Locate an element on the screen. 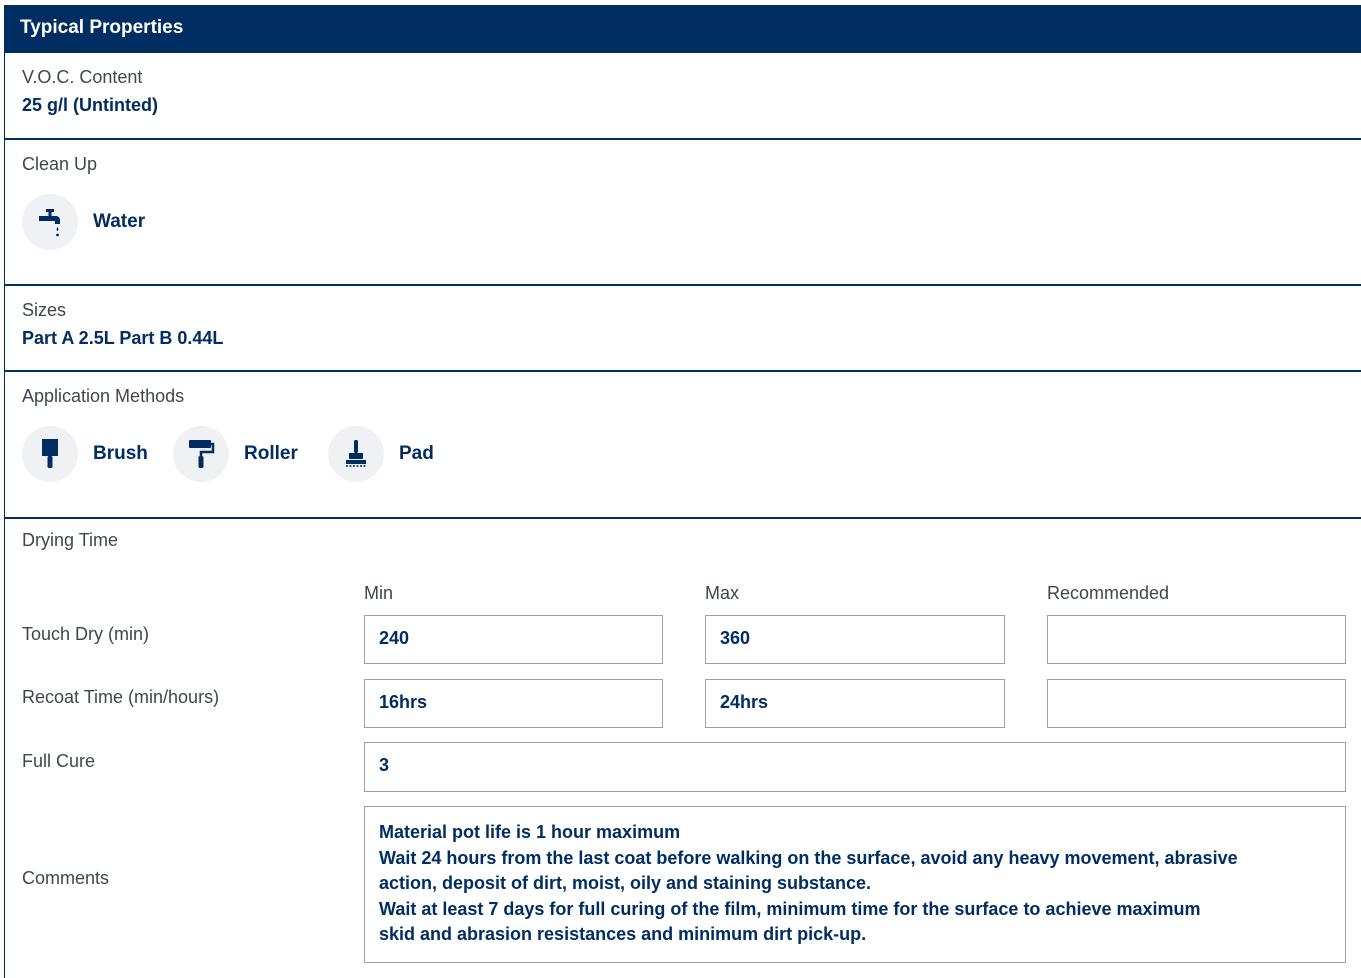  column-recommended: Recommended is located at coordinates (1108, 593).